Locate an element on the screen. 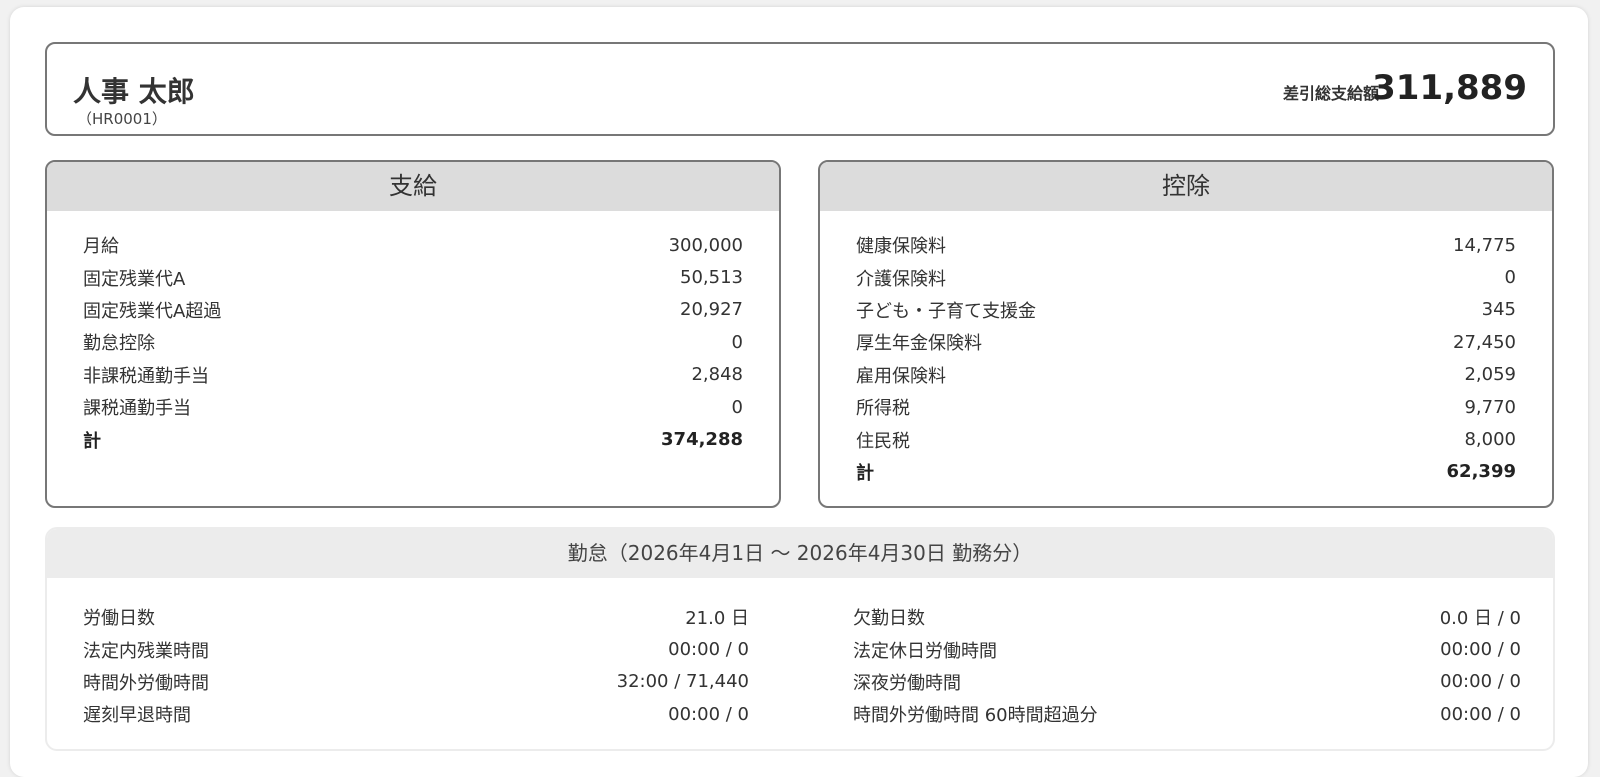 The height and width of the screenshot is (777, 1600). deduction-value: 9,770 is located at coordinates (1490, 407).